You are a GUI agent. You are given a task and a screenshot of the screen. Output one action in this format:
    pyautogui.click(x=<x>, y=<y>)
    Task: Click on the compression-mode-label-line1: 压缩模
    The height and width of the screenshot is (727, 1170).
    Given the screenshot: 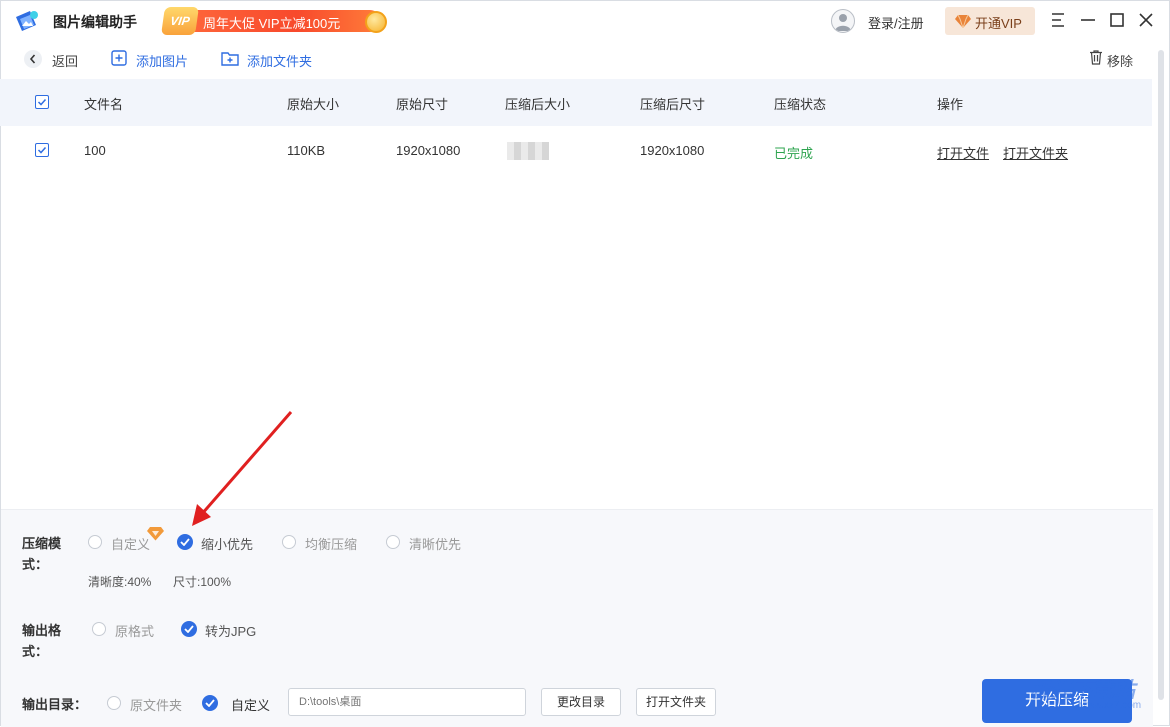 What is the action you would take?
    pyautogui.click(x=42, y=543)
    